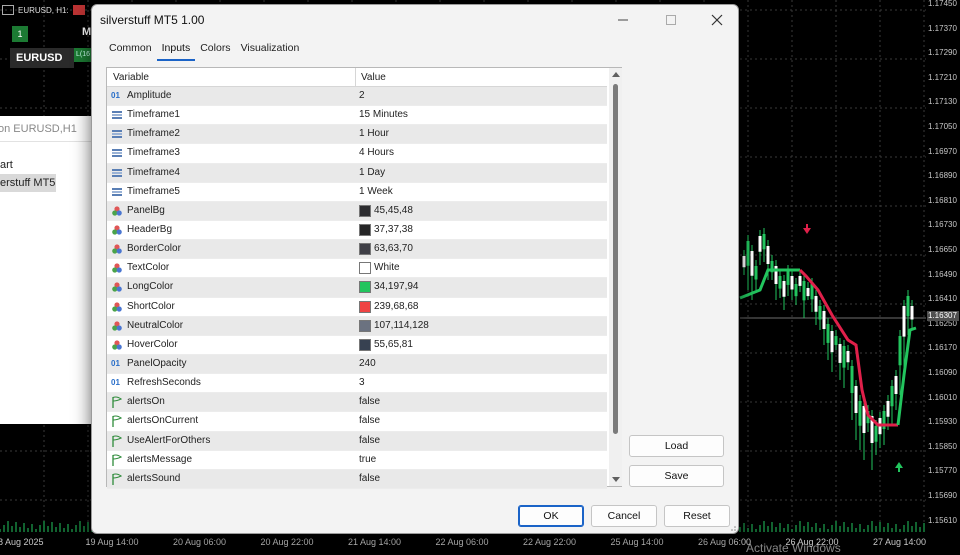  What do you see at coordinates (357, 345) in the screenshot?
I see `input-row-hovercolor: HoverColor 55,65,81` at bounding box center [357, 345].